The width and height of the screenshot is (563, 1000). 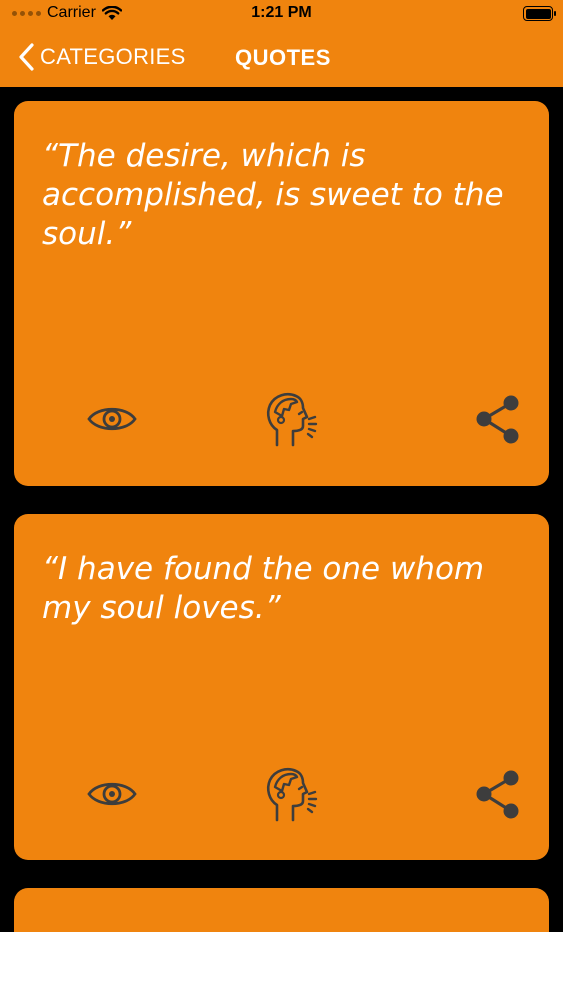 I want to click on top-bar: Carrier 1:21 PM CATEGORIES QUOTES, so click(x=281, y=43).